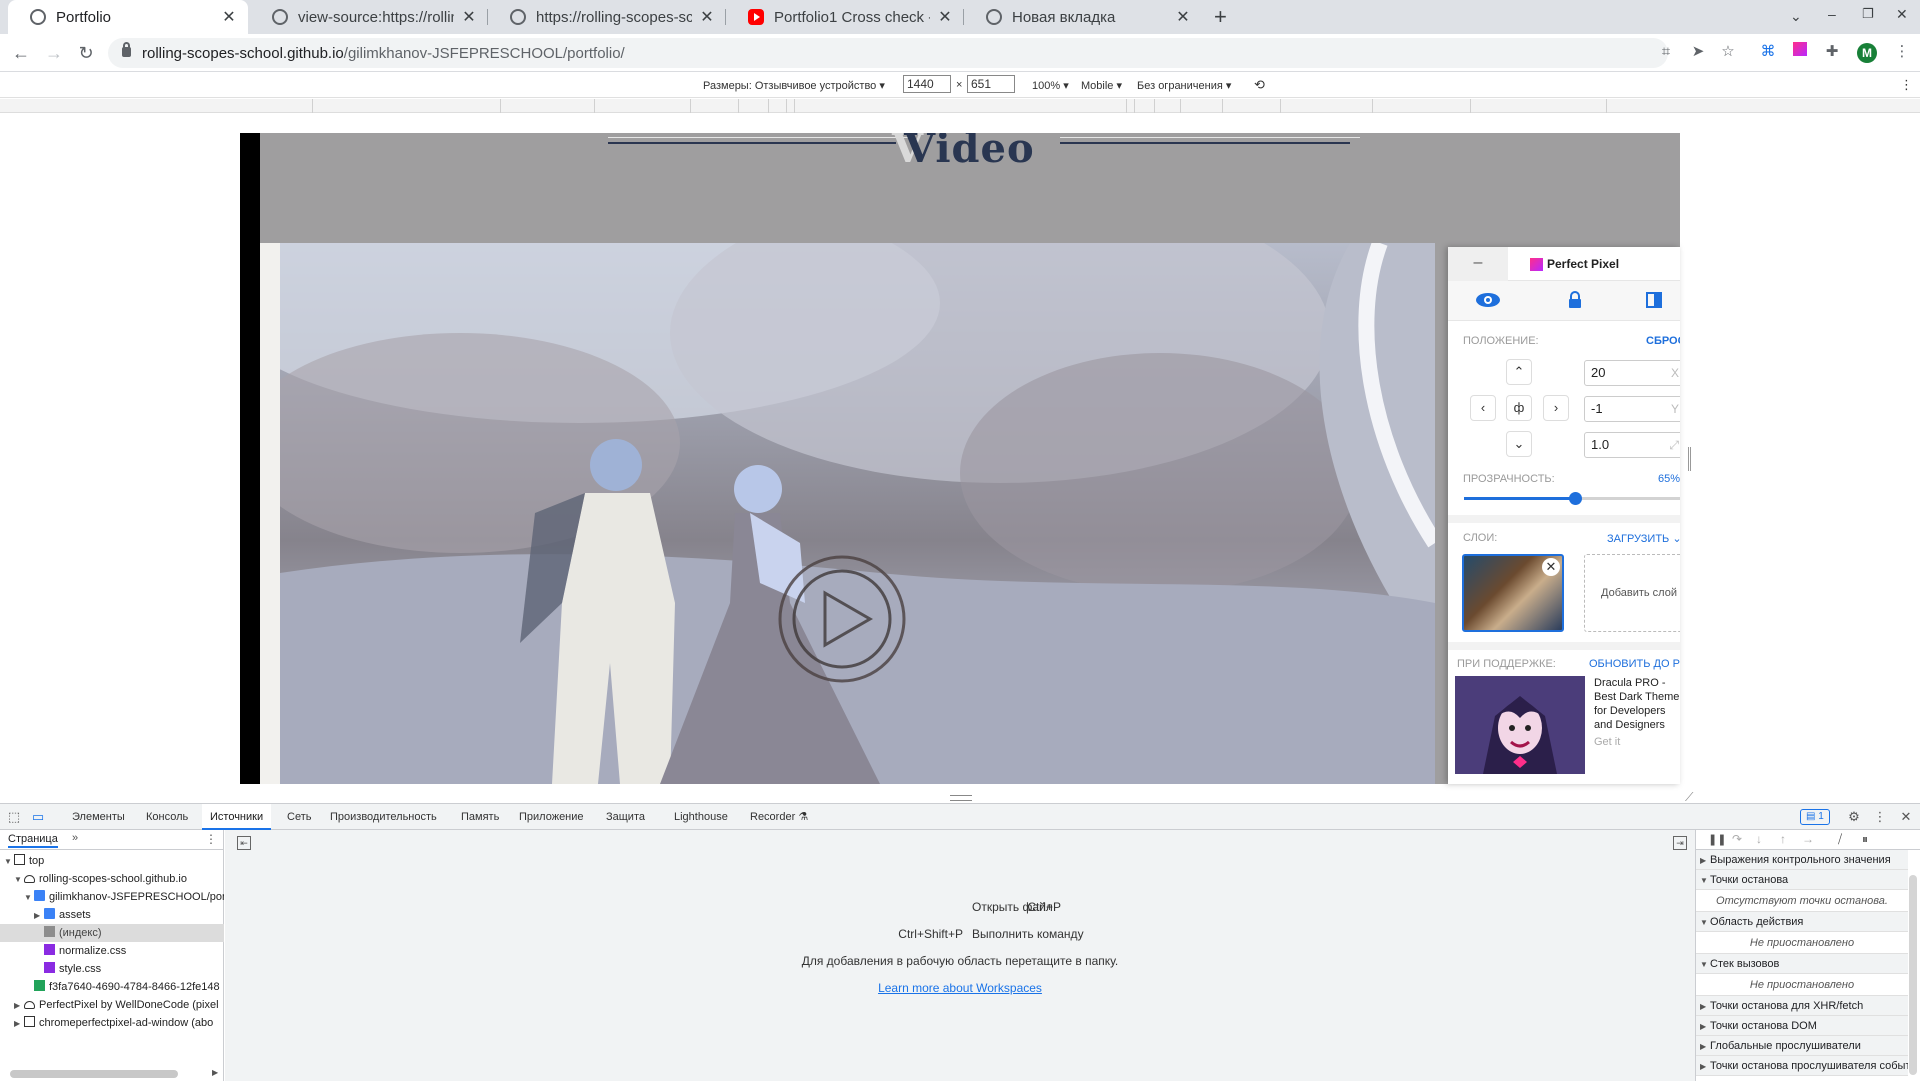  What do you see at coordinates (369, 17) in the screenshot?
I see `tab-view-source: view-source:https://rollin ✕` at bounding box center [369, 17].